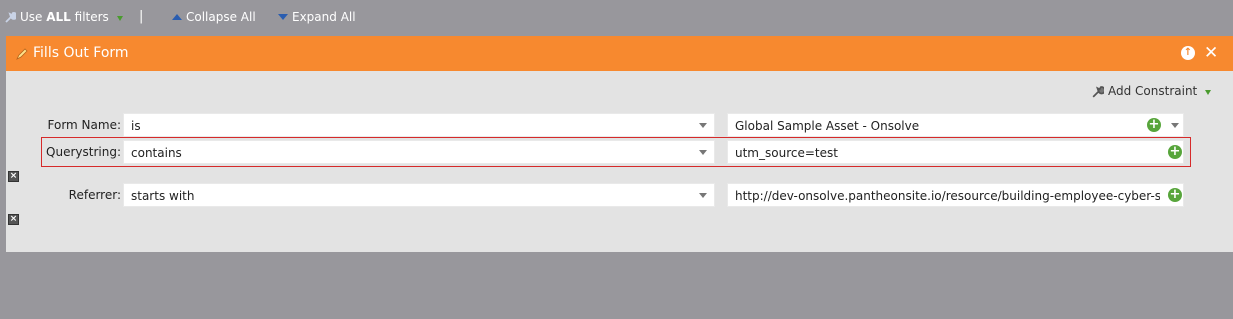 The height and width of the screenshot is (319, 1233). I want to click on row-label: Referrer:, so click(94, 195).